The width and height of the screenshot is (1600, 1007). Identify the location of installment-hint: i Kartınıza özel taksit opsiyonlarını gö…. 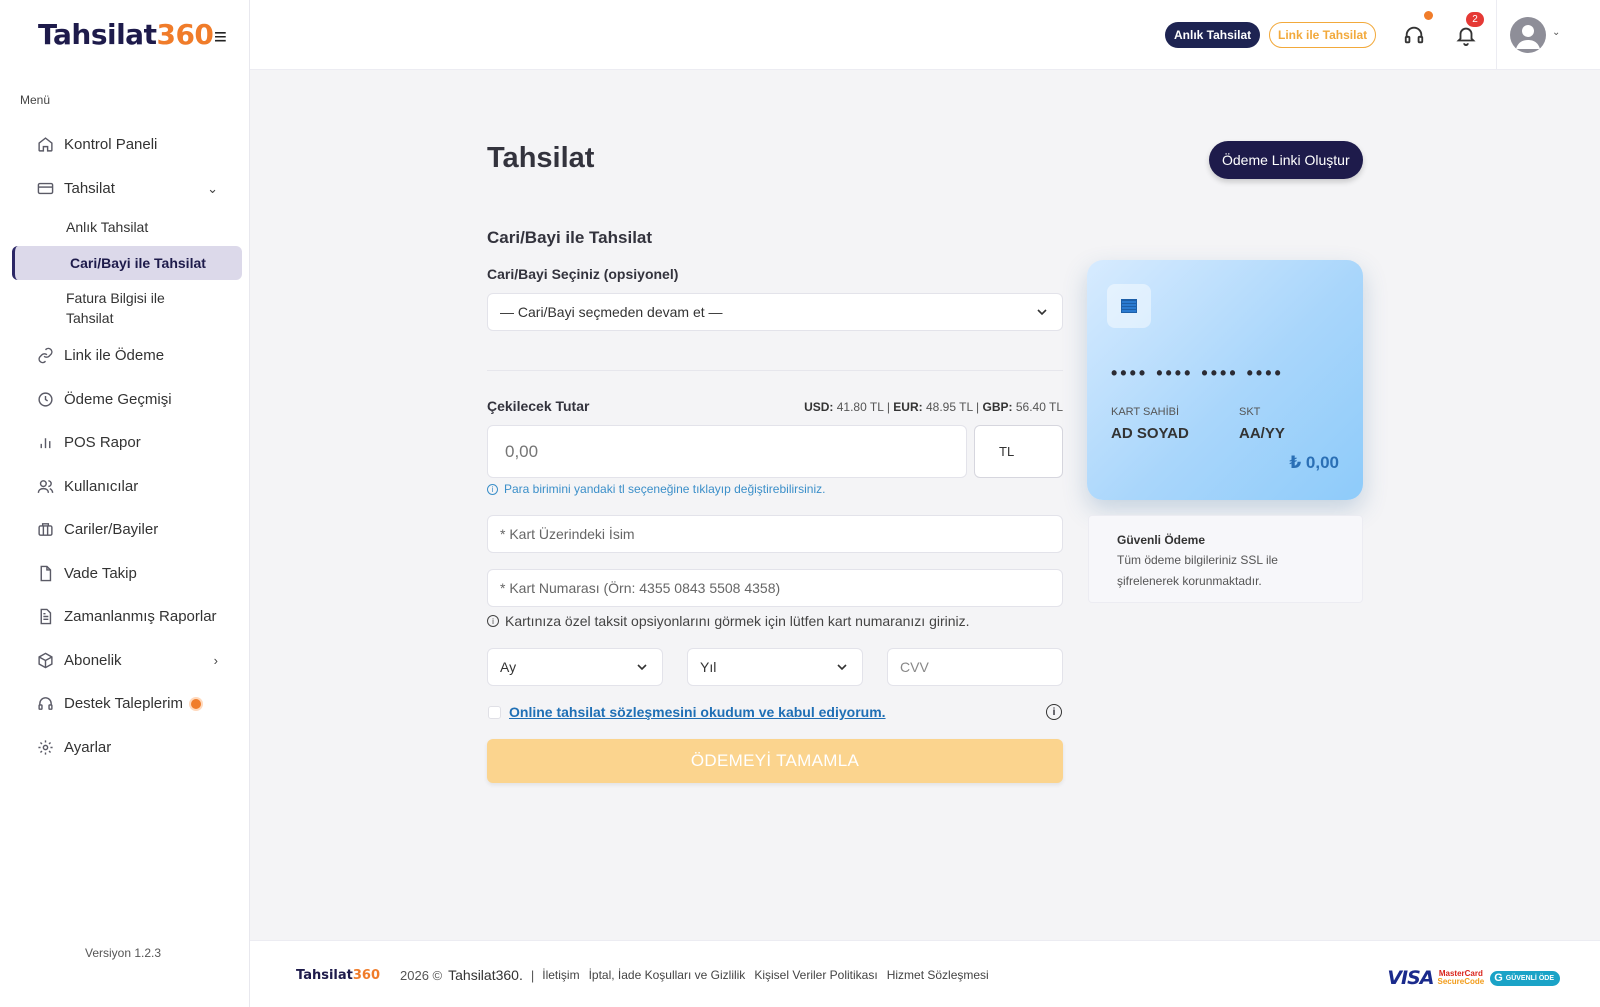
(728, 621).